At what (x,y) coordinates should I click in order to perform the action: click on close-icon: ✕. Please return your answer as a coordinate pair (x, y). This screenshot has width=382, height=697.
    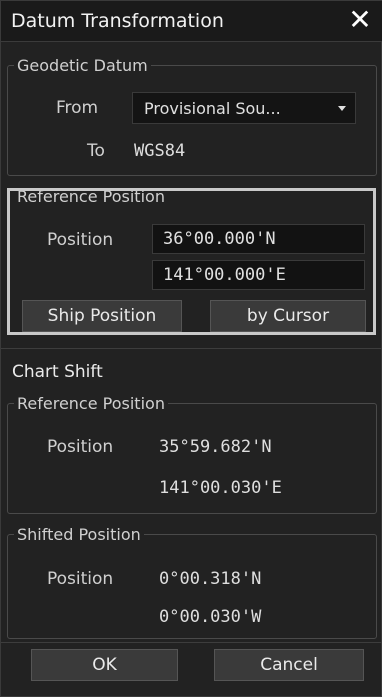
    Looking at the image, I should click on (360, 20).